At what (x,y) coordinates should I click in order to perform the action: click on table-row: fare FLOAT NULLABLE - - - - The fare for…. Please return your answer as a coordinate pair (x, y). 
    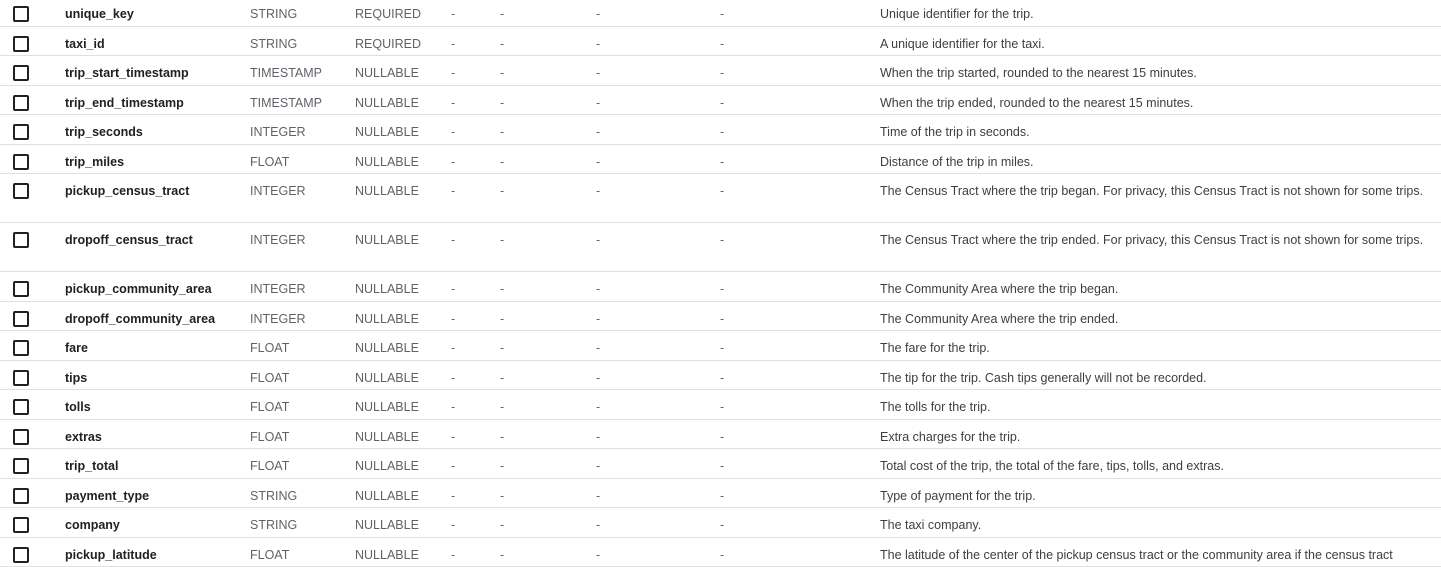
    Looking at the image, I should click on (720, 346).